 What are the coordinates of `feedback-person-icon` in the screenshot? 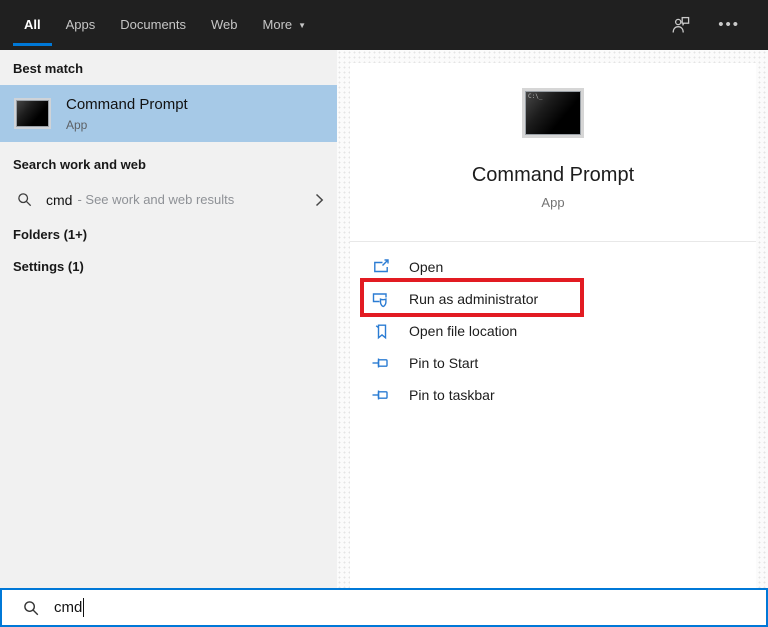 It's located at (681, 25).